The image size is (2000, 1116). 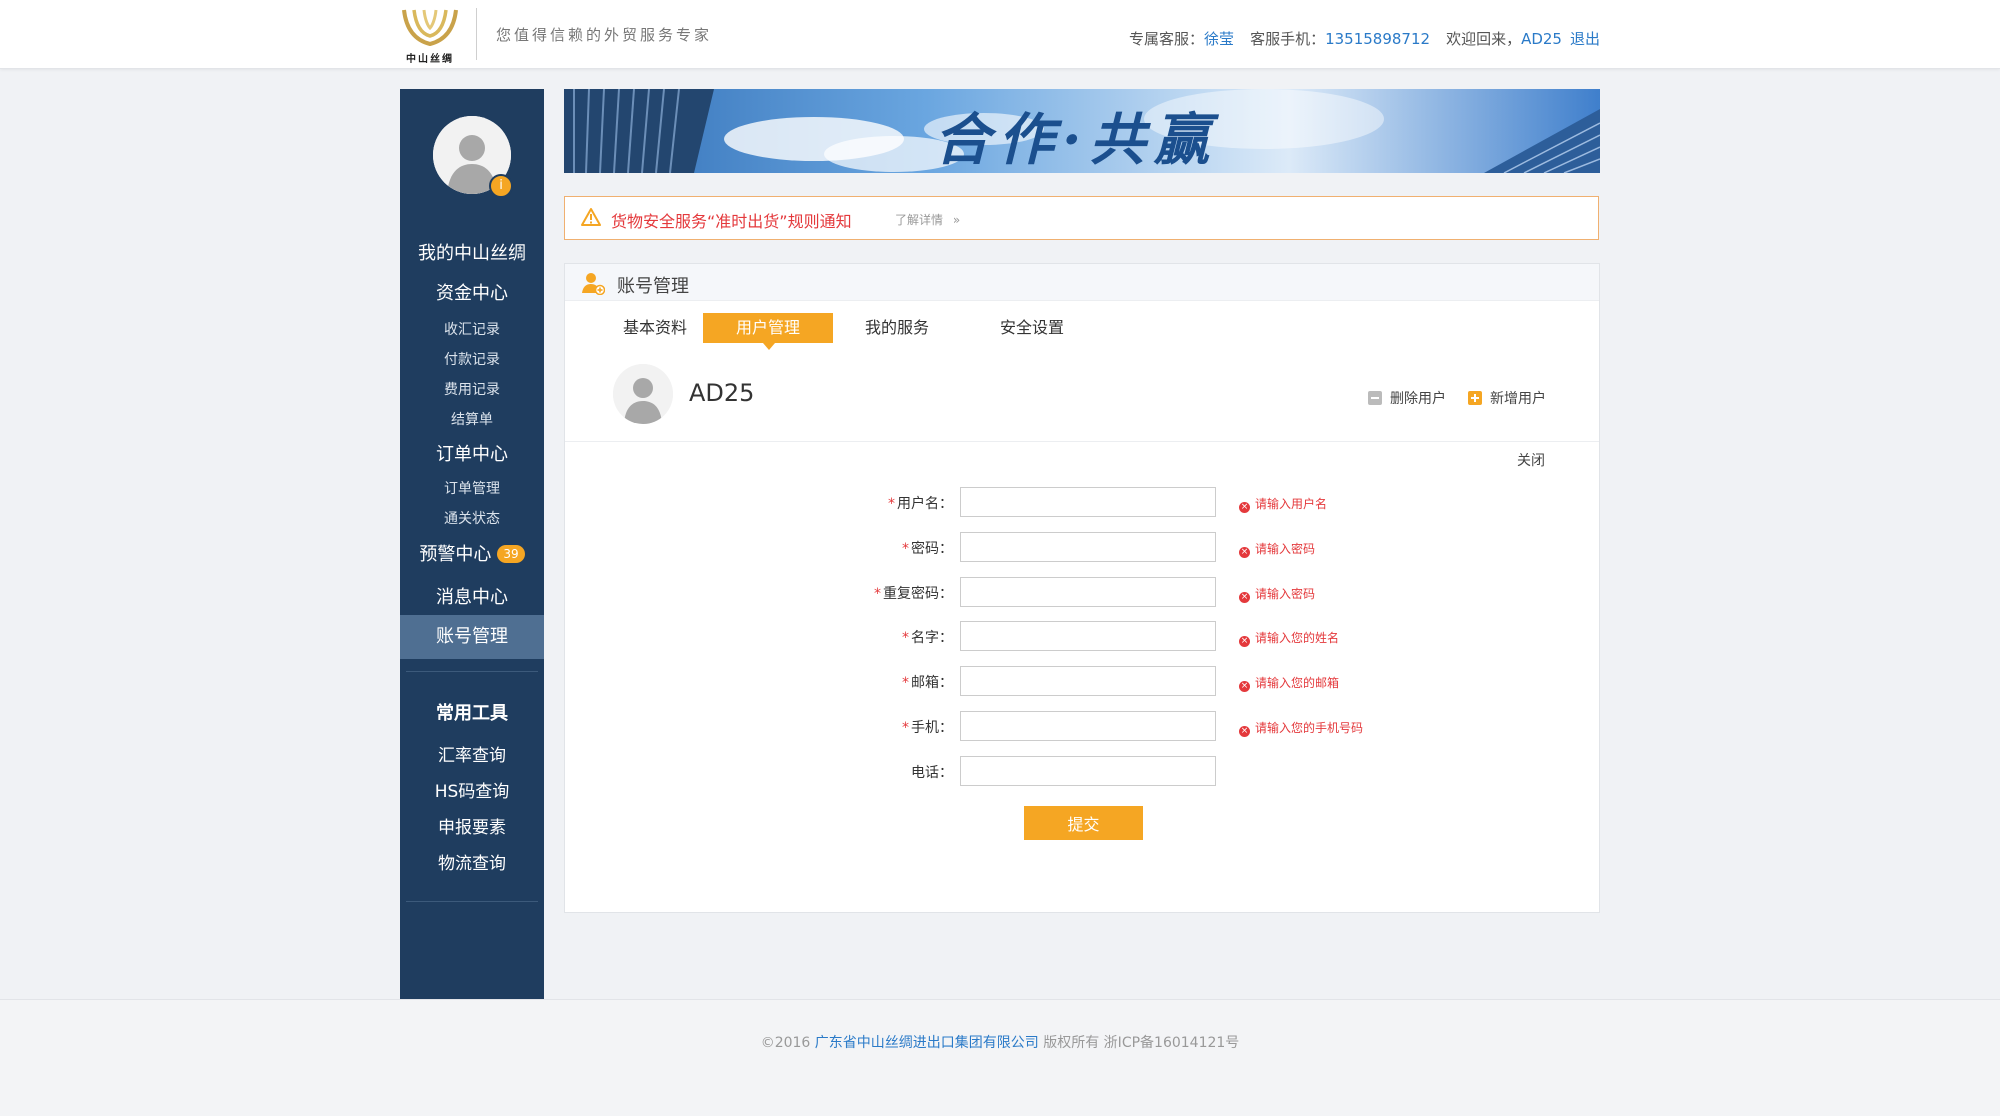 What do you see at coordinates (925, 504) in the screenshot?
I see `username-label-text: 用户名：` at bounding box center [925, 504].